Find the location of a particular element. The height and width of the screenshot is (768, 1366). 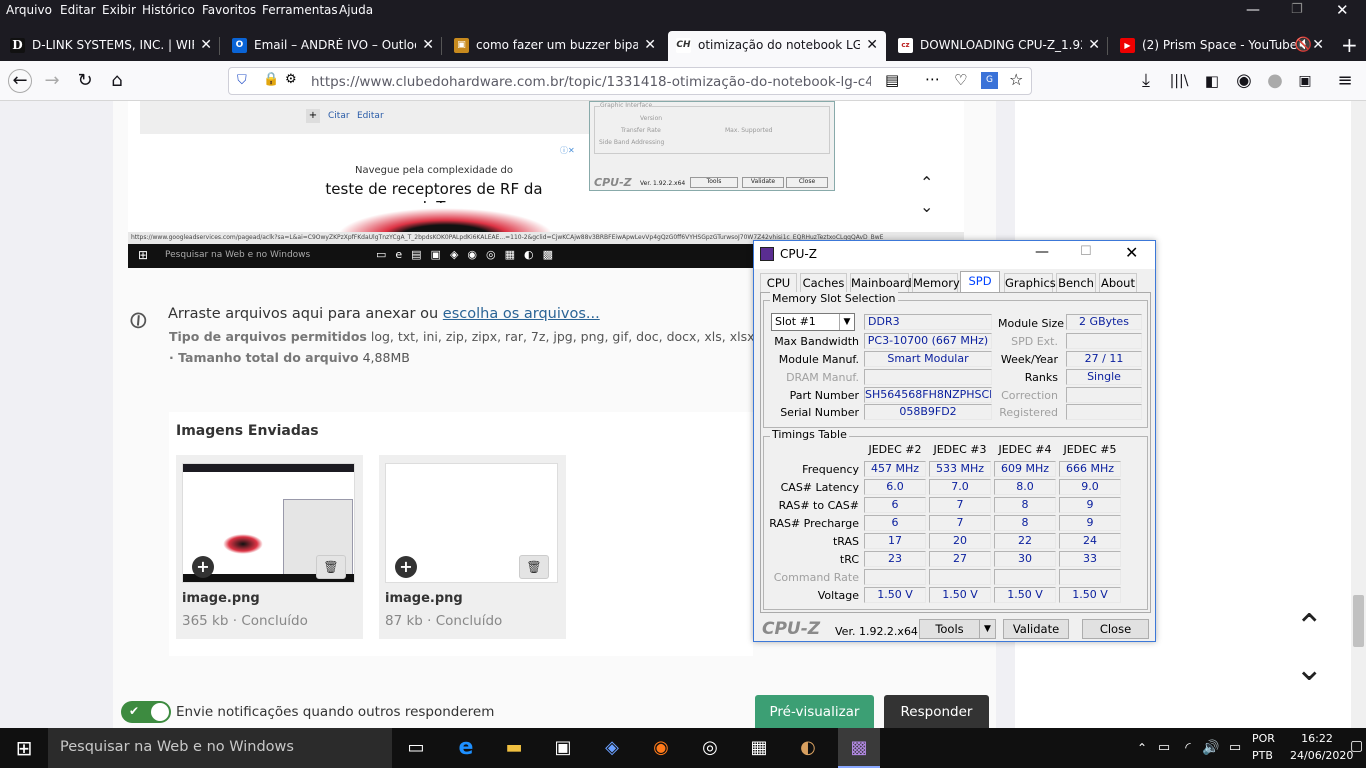

menu-historico: Histórico is located at coordinates (168, 10).